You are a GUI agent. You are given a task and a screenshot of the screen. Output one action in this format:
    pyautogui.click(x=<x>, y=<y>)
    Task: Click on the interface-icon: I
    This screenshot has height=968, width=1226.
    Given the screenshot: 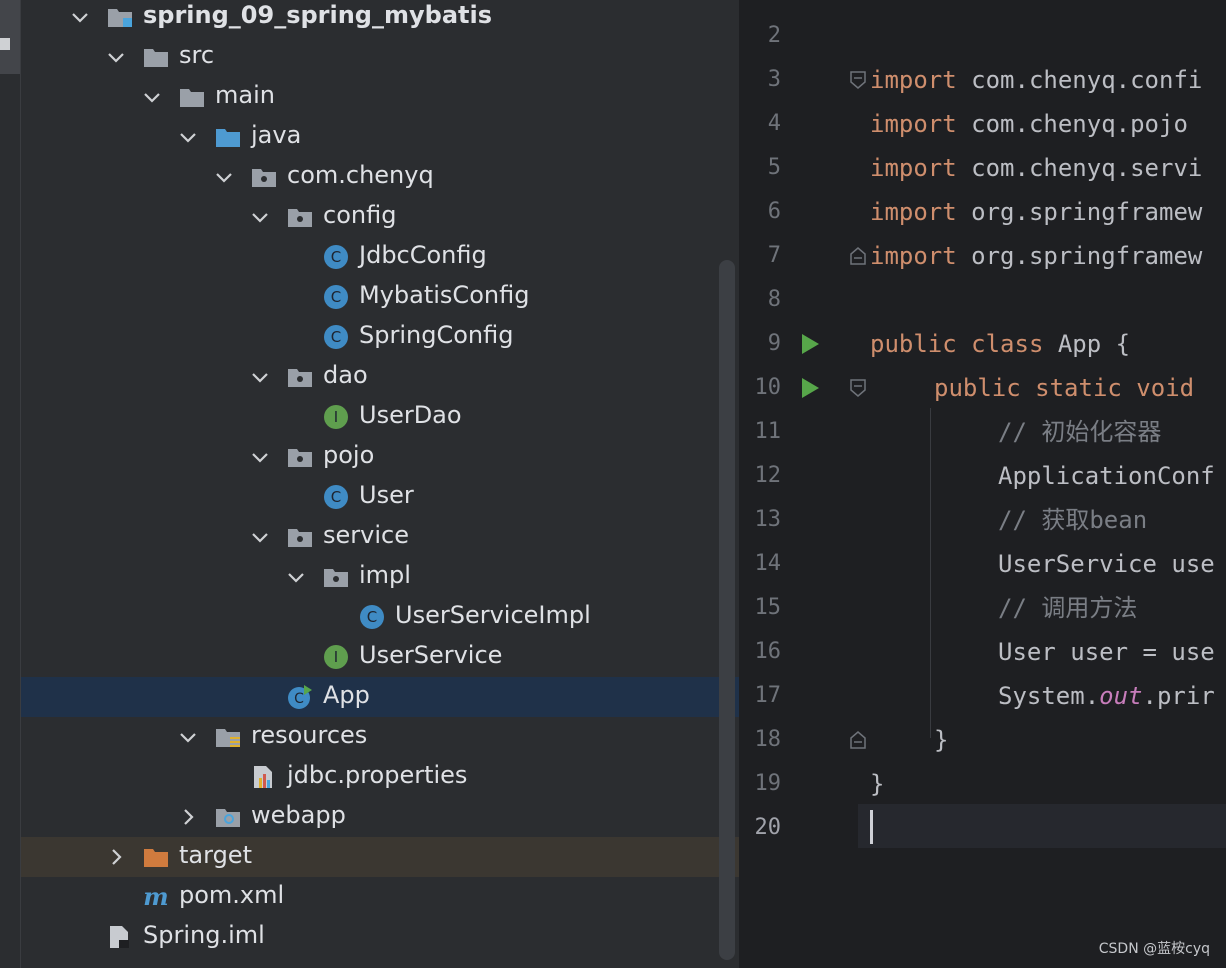 What is the action you would take?
    pyautogui.click(x=336, y=657)
    